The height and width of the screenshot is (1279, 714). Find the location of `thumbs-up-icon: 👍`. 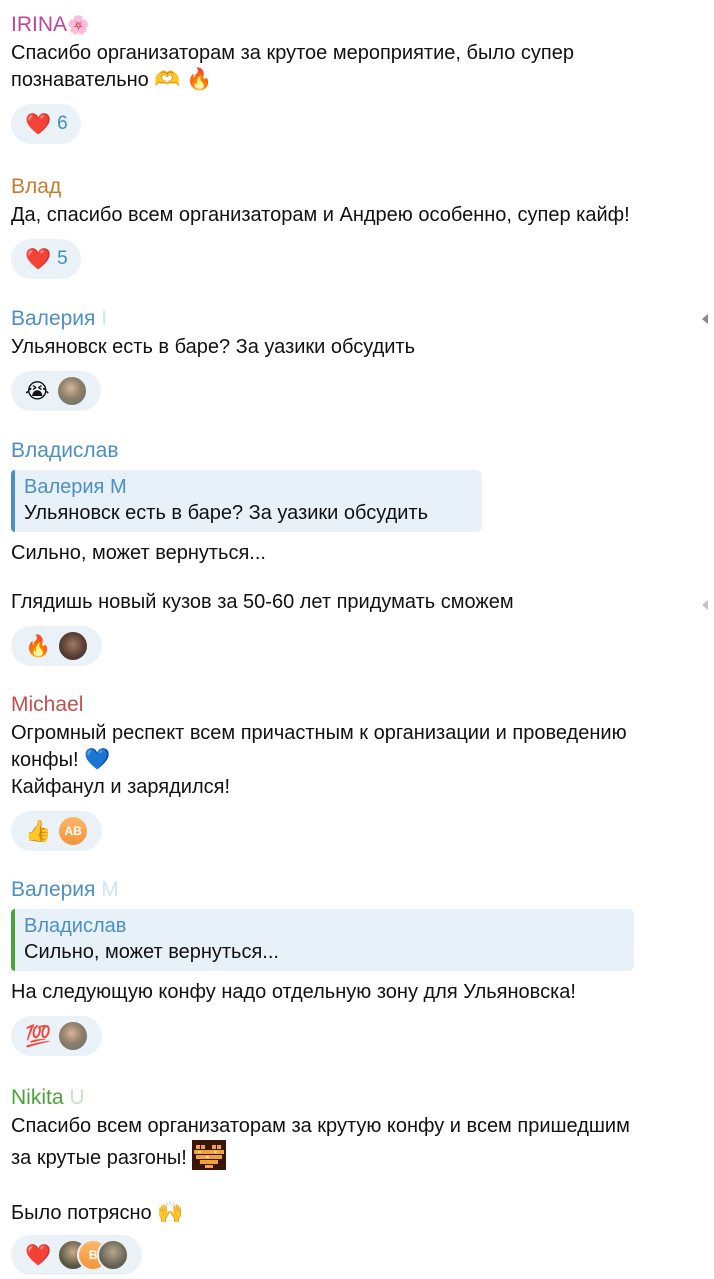

thumbs-up-icon: 👍 is located at coordinates (38, 830).